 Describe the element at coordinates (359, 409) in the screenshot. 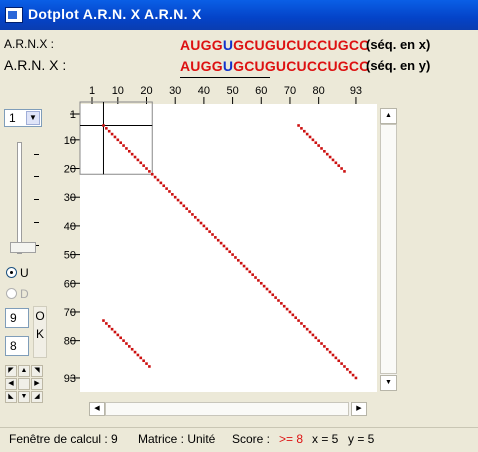

I see `triangle-right-icon: ▶` at that location.